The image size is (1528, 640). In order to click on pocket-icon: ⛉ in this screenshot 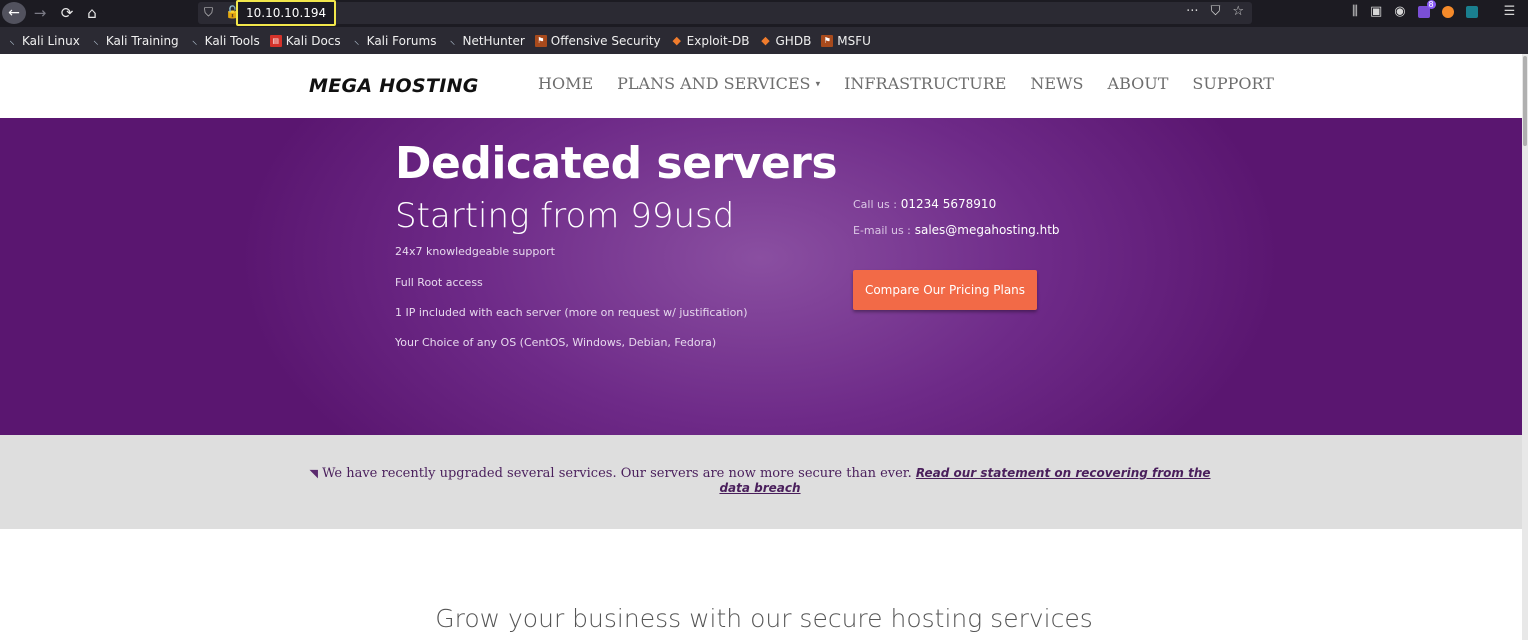, I will do `click(1216, 11)`.